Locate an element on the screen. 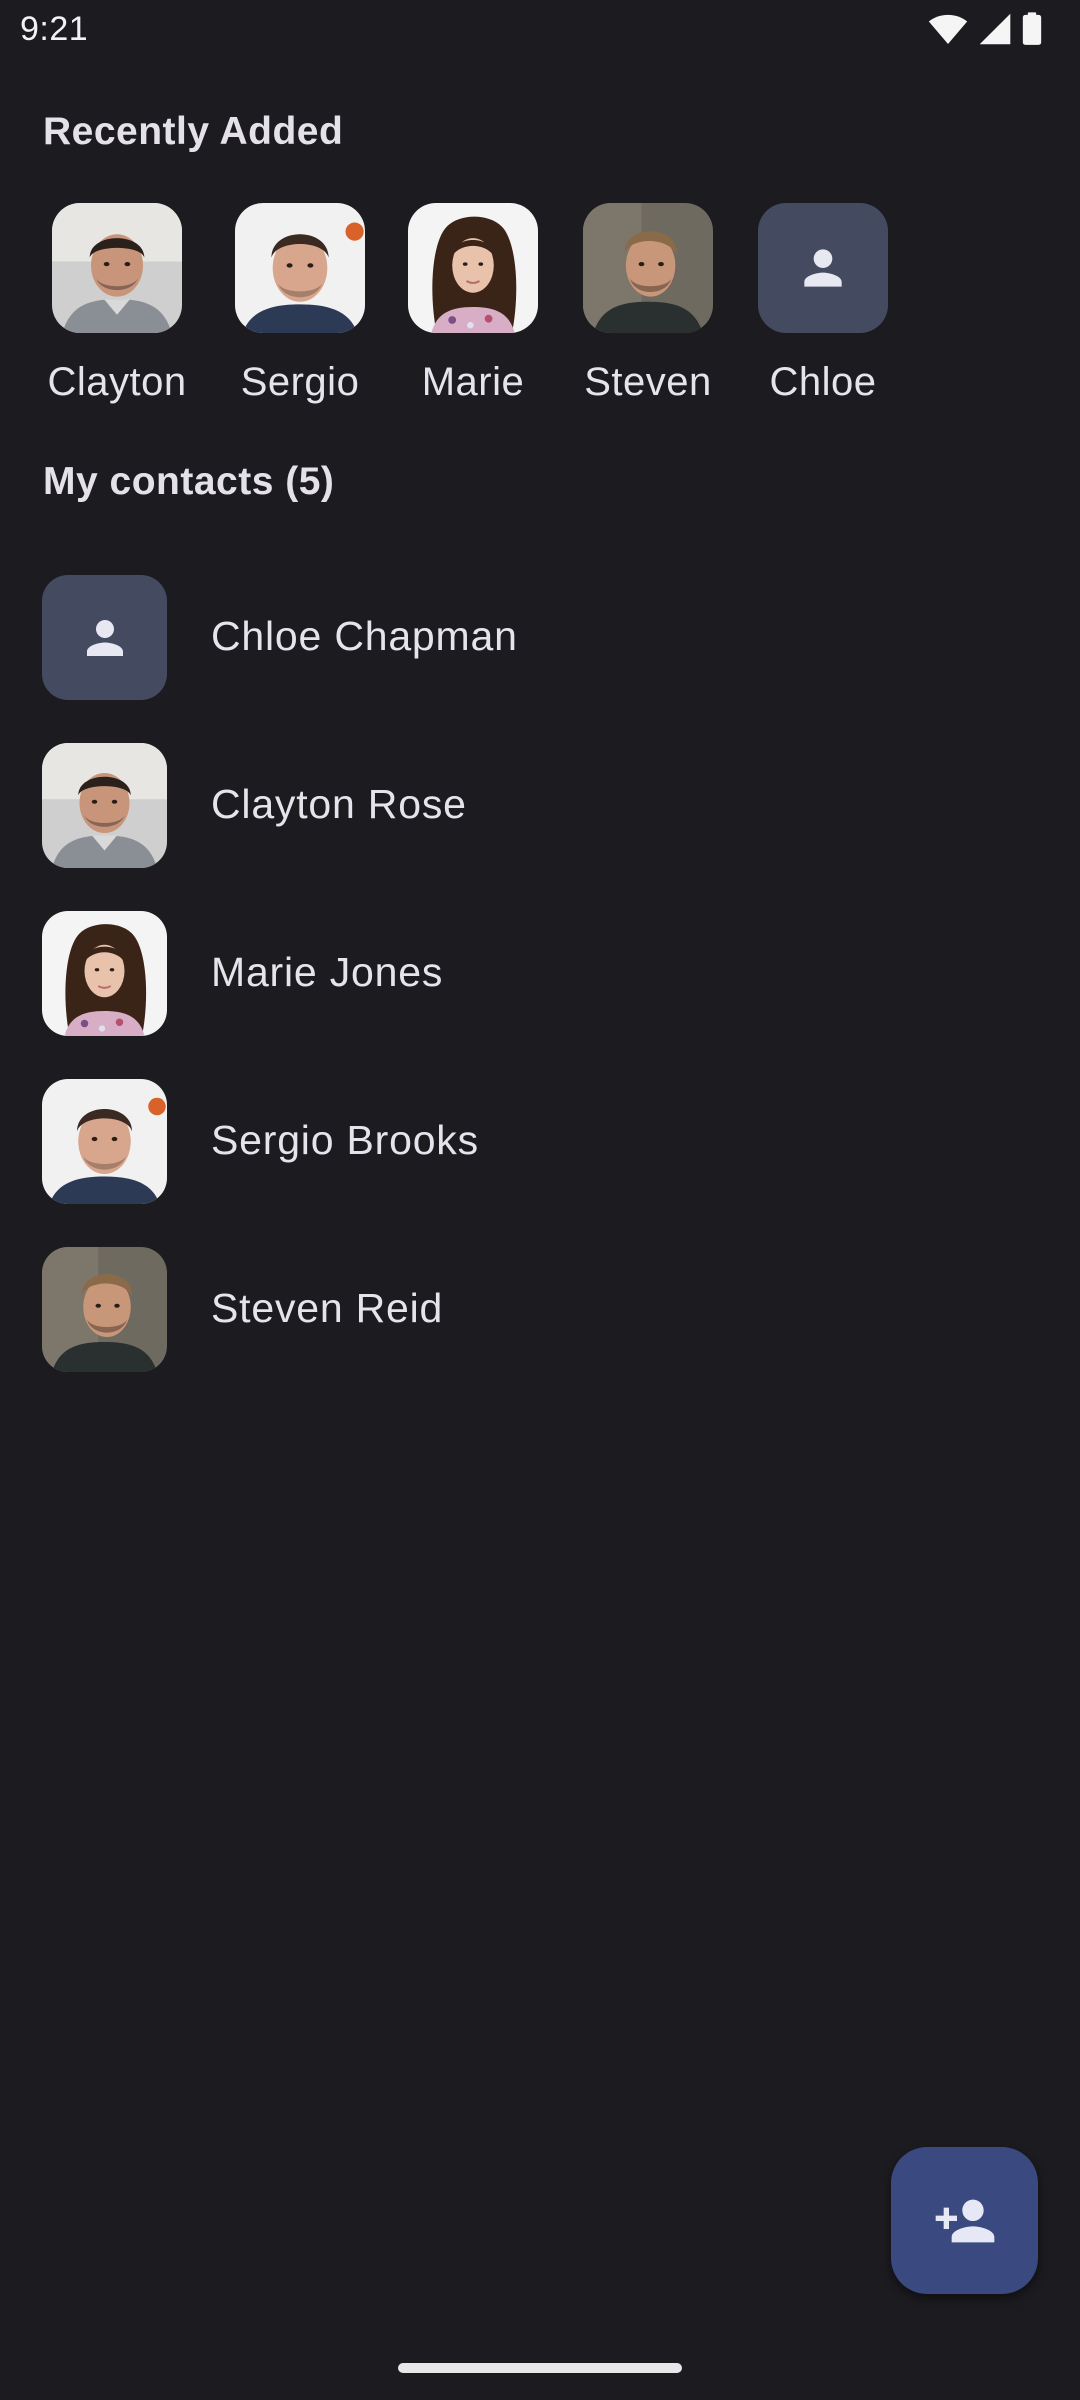 The width and height of the screenshot is (1080, 2400). contact-name: Chloe Chapman is located at coordinates (364, 636).